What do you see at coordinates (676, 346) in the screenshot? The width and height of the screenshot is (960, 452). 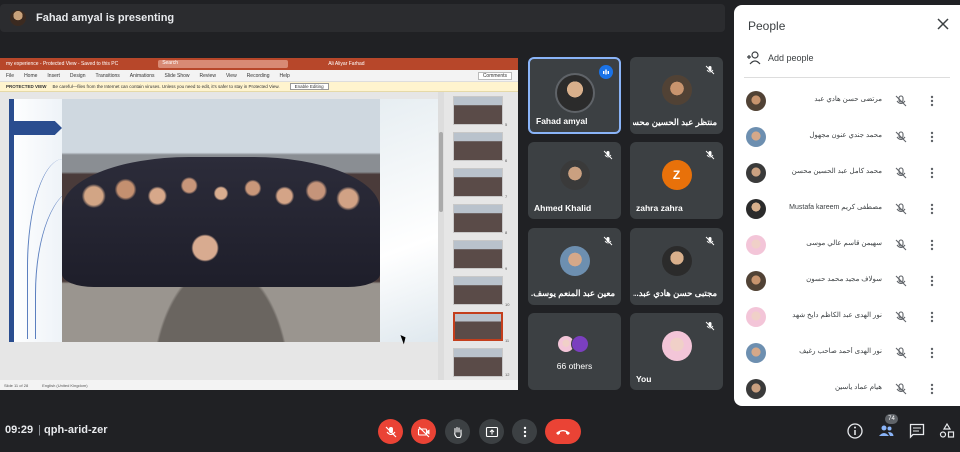 I see `self-avatar` at bounding box center [676, 346].